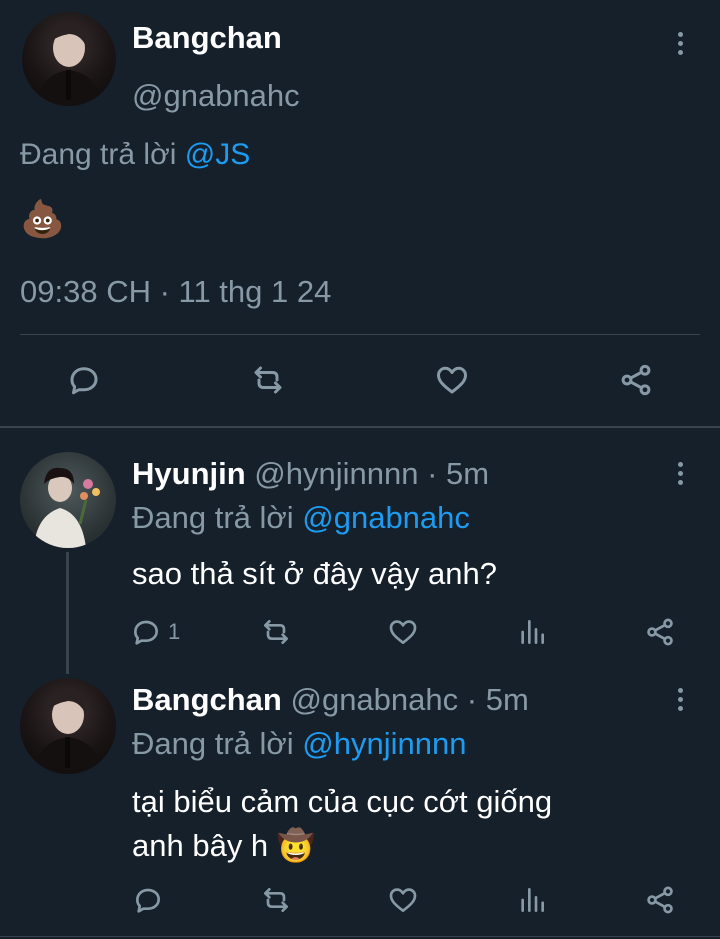 This screenshot has width=720, height=939. Describe the element at coordinates (67, 613) in the screenshot. I see `thread-line` at that location.